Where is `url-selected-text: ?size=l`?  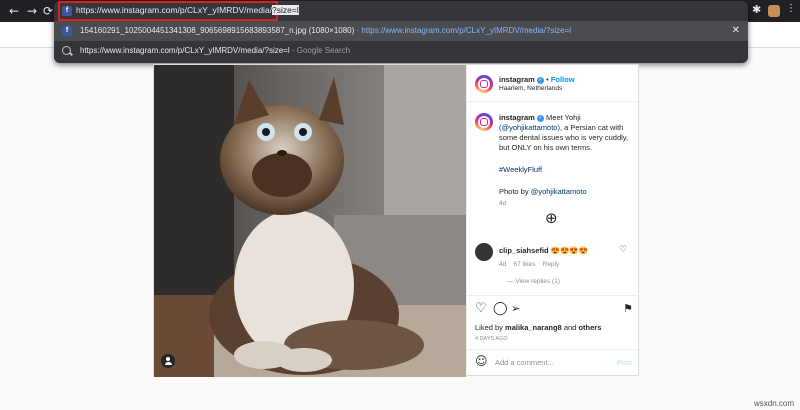 url-selected-text: ?size=l is located at coordinates (285, 10).